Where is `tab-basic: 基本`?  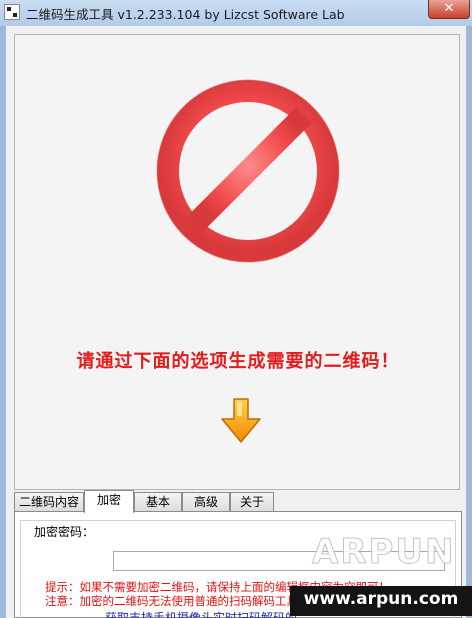
tab-basic: 基本 is located at coordinates (158, 502).